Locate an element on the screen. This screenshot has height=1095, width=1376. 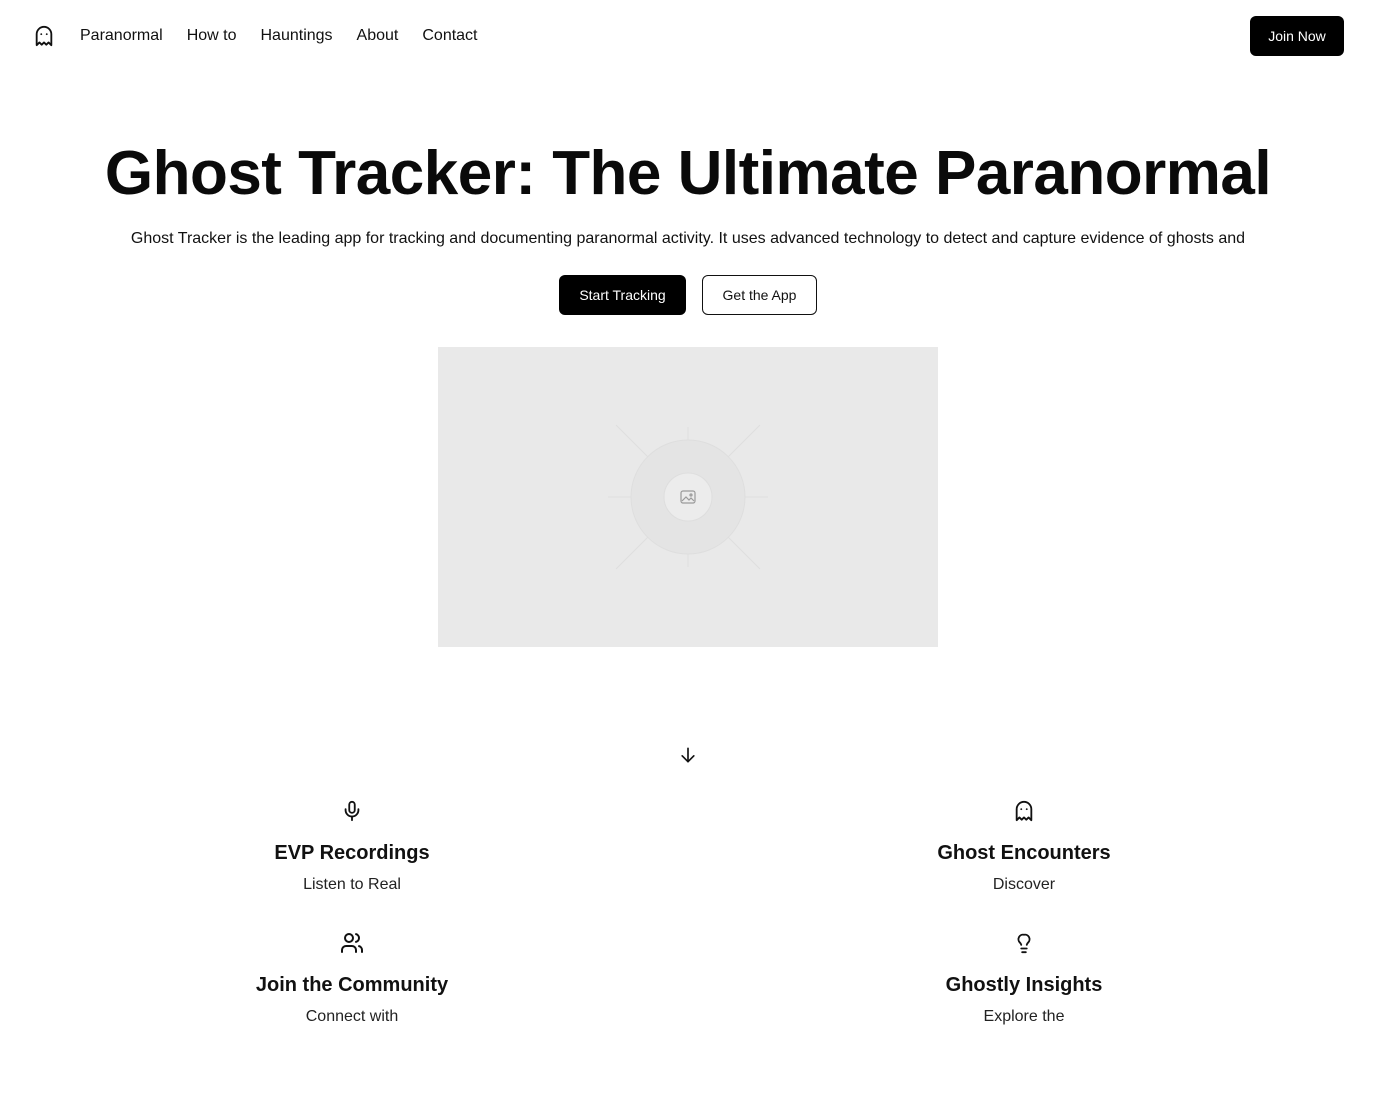
microphone-icon is located at coordinates (352, 811).